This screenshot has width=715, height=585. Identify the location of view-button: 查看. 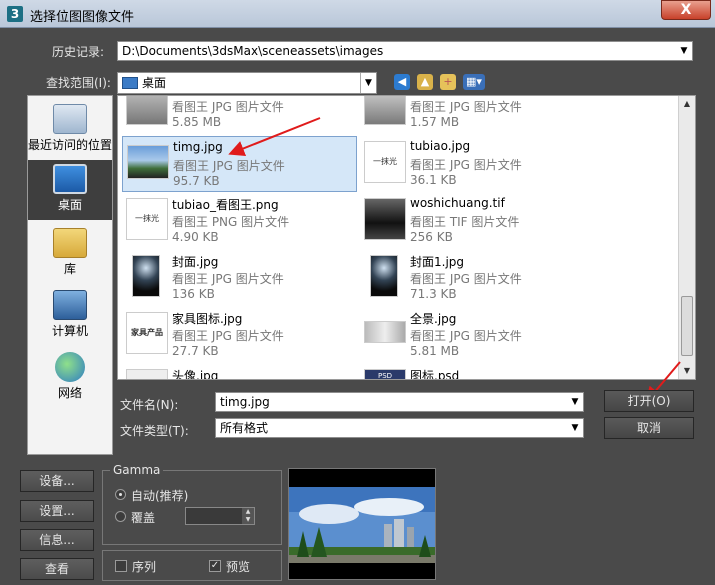
(57, 569).